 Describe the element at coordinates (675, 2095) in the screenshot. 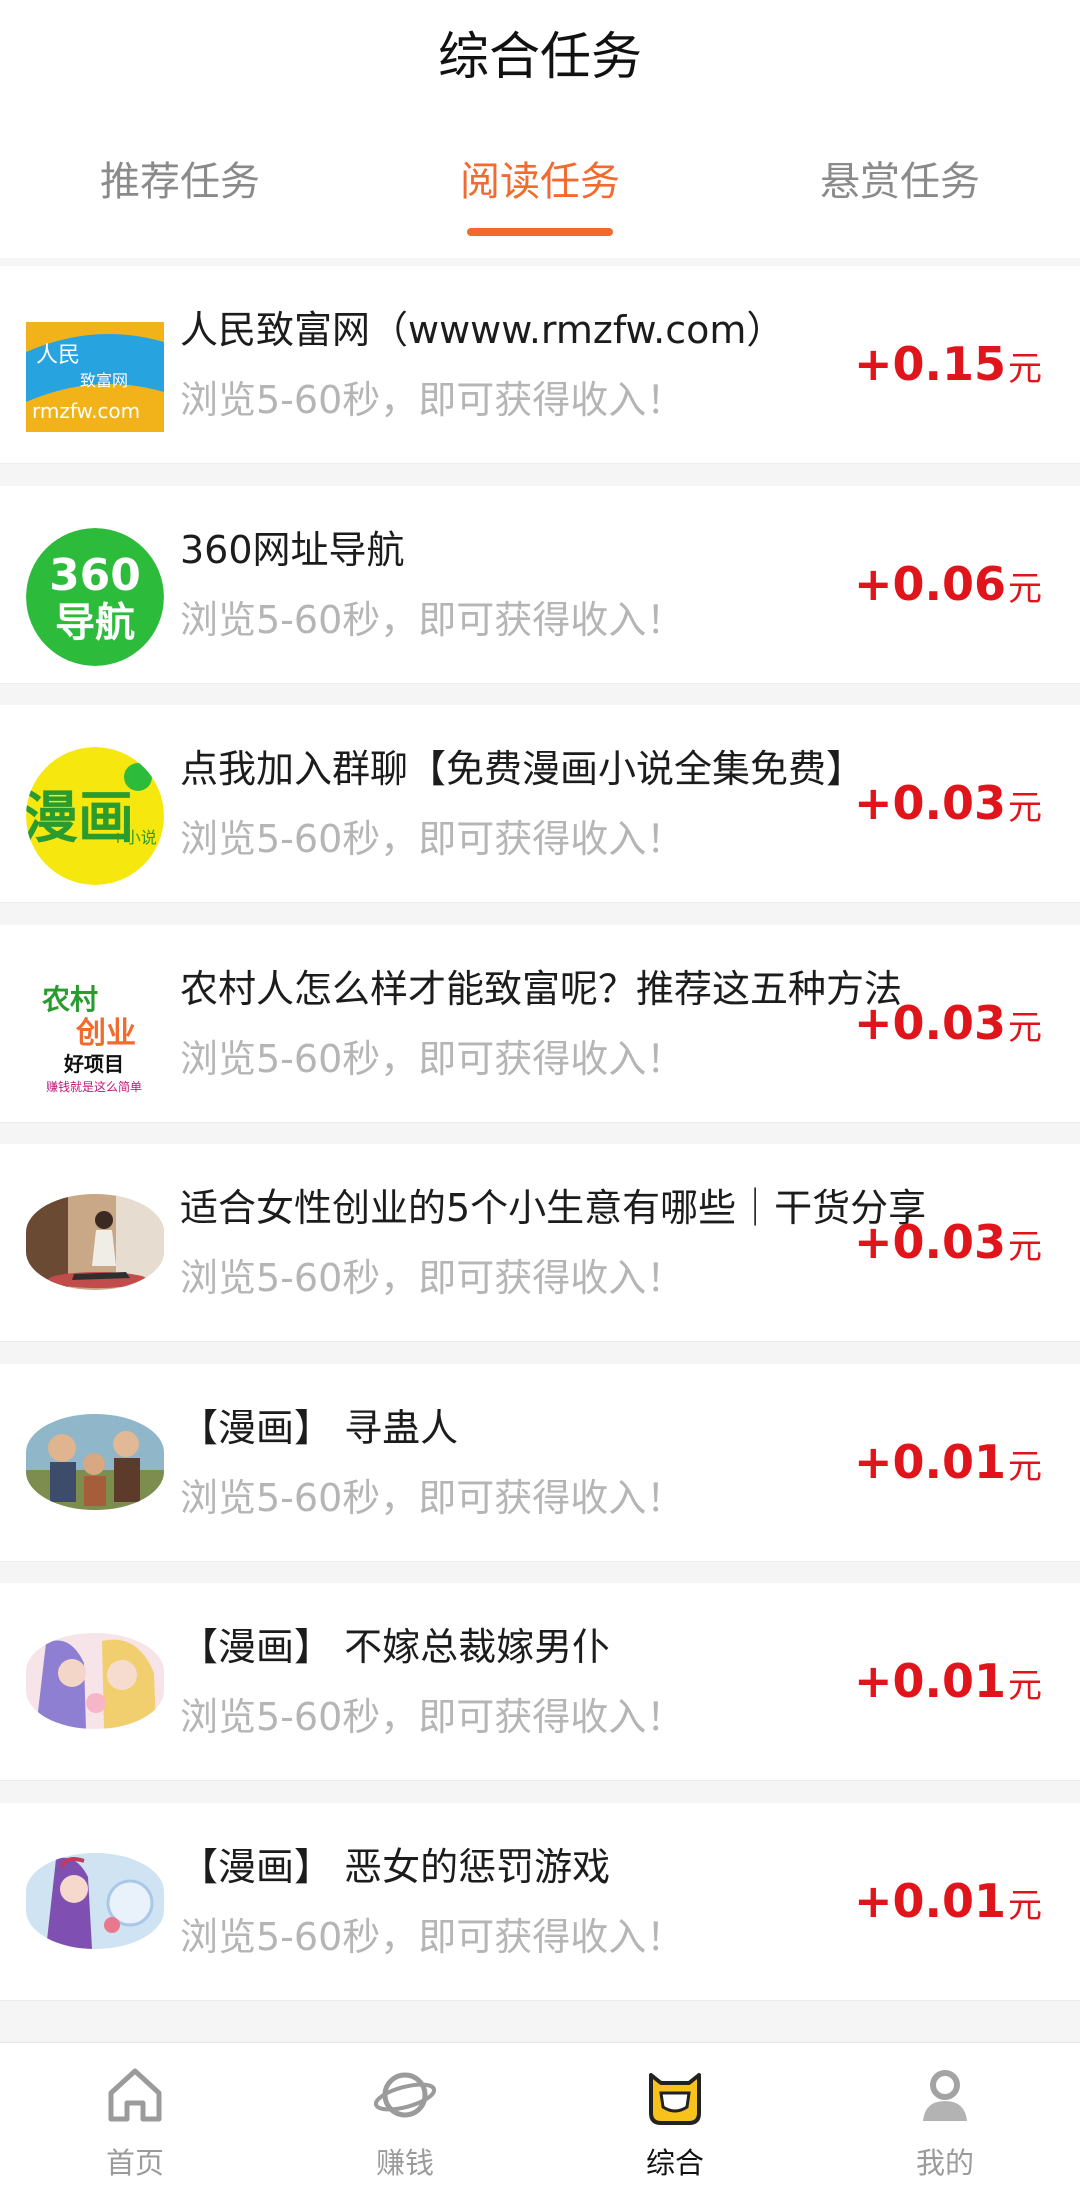

I see `mascot-icon` at that location.